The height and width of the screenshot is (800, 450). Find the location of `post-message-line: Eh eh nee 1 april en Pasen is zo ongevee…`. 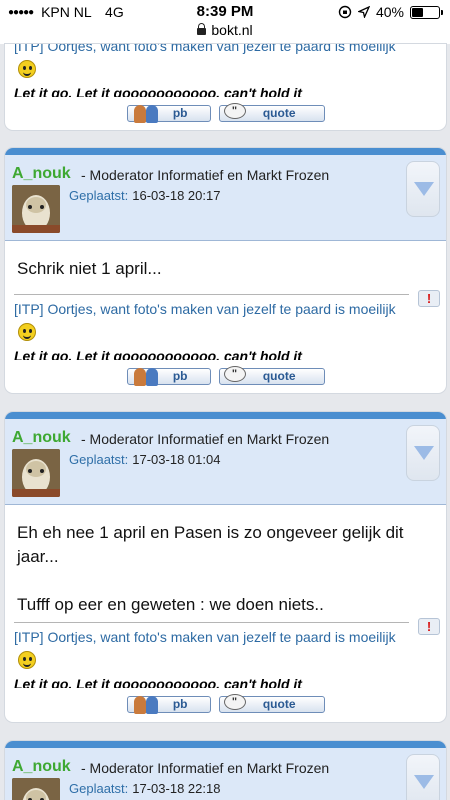

post-message-line: Eh eh nee 1 april en Pasen is zo ongevee… is located at coordinates (210, 544).